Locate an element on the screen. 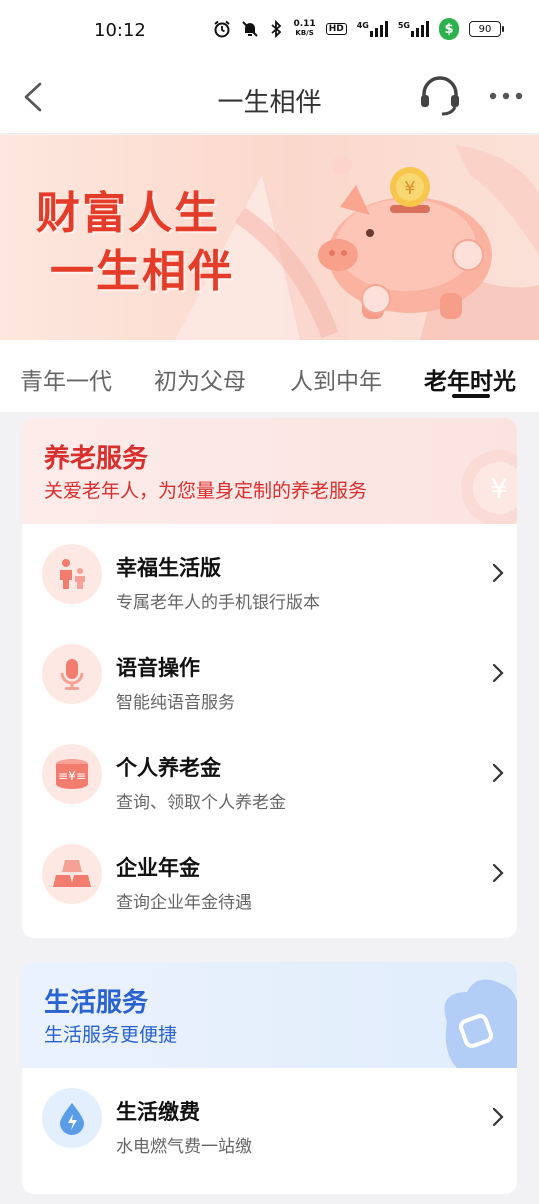  signal-4g: 4G is located at coordinates (372, 29).